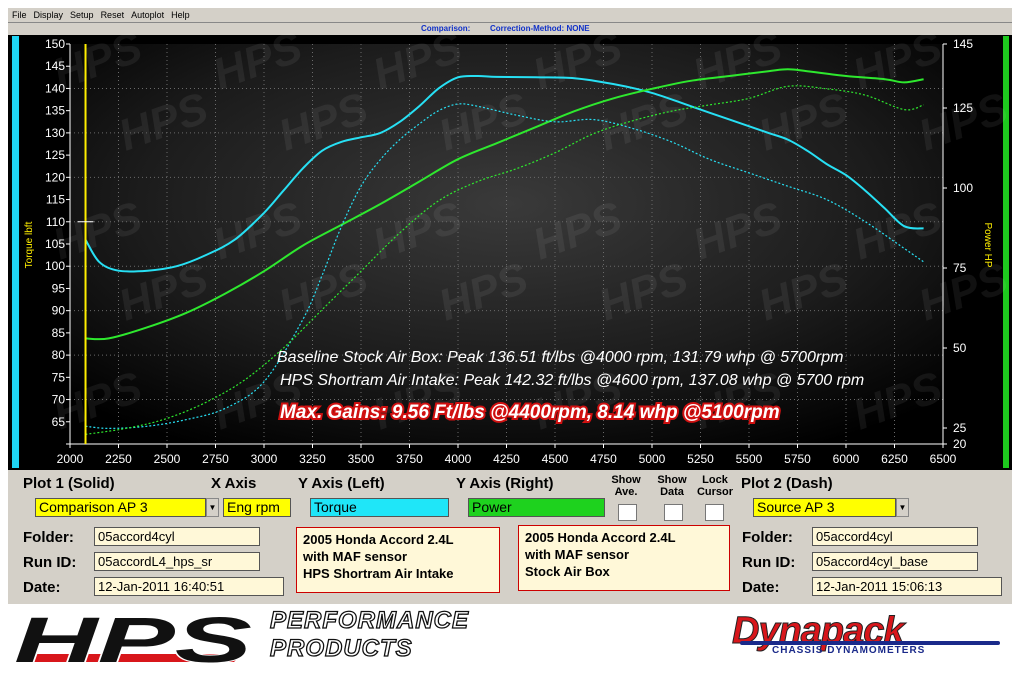 This screenshot has width=1020, height=674. Describe the element at coordinates (849, 650) in the screenshot. I see `dynapack-subtitle: CHASSIS DYNAMOMETERS` at that location.